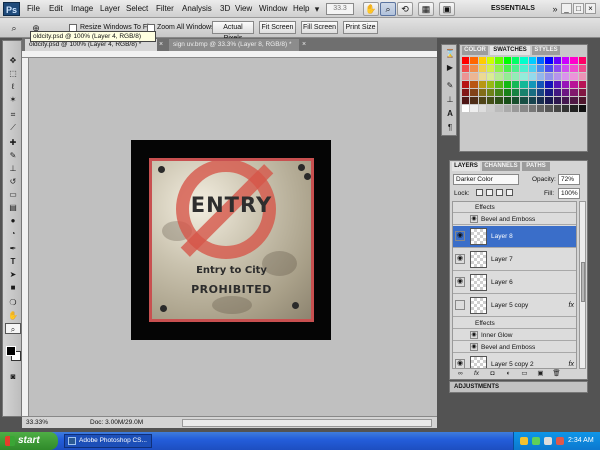 The image size is (600, 450). Describe the element at coordinates (13, 376) in the screenshot. I see `quick-mask-icon: ◙` at that location.